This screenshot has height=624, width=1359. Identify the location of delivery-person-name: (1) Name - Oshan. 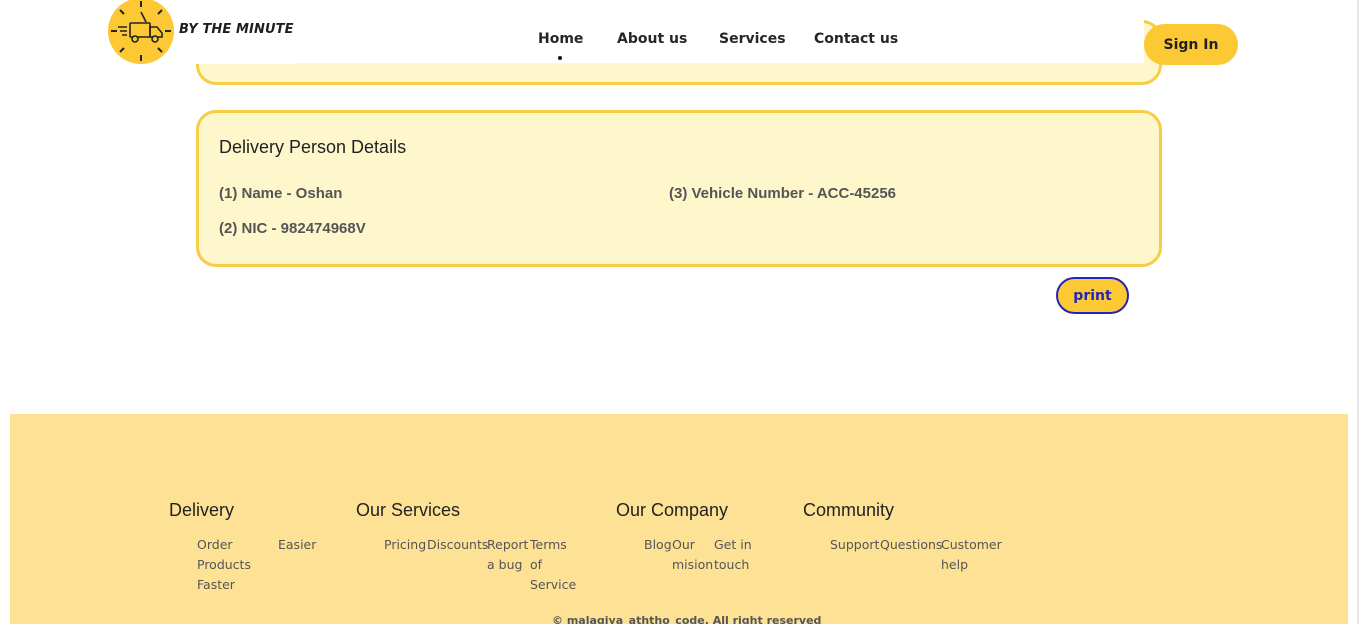
(281, 193).